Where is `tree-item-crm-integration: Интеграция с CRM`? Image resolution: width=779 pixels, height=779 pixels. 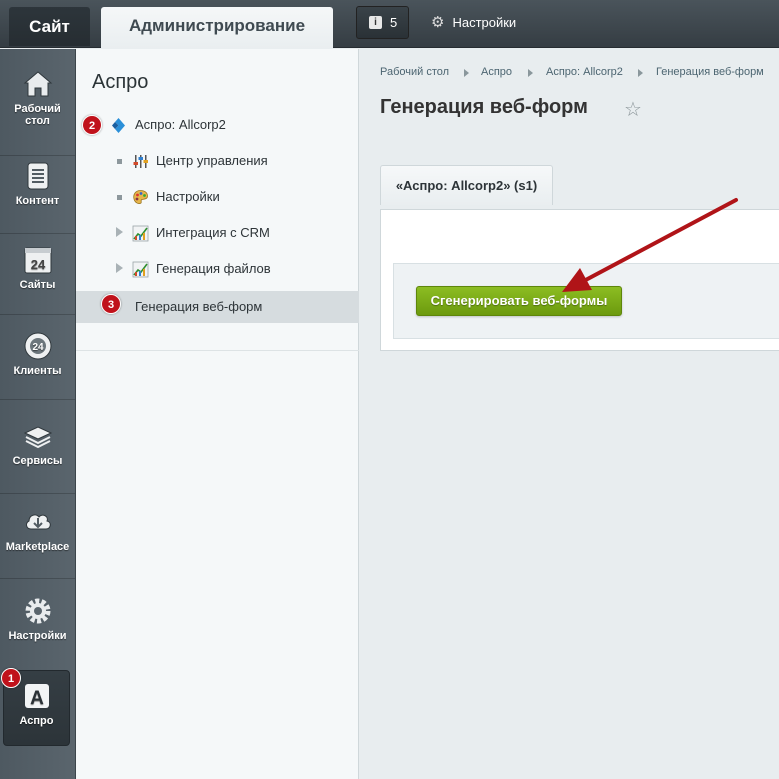
tree-item-crm-integration: Интеграция с CRM is located at coordinates (217, 233).